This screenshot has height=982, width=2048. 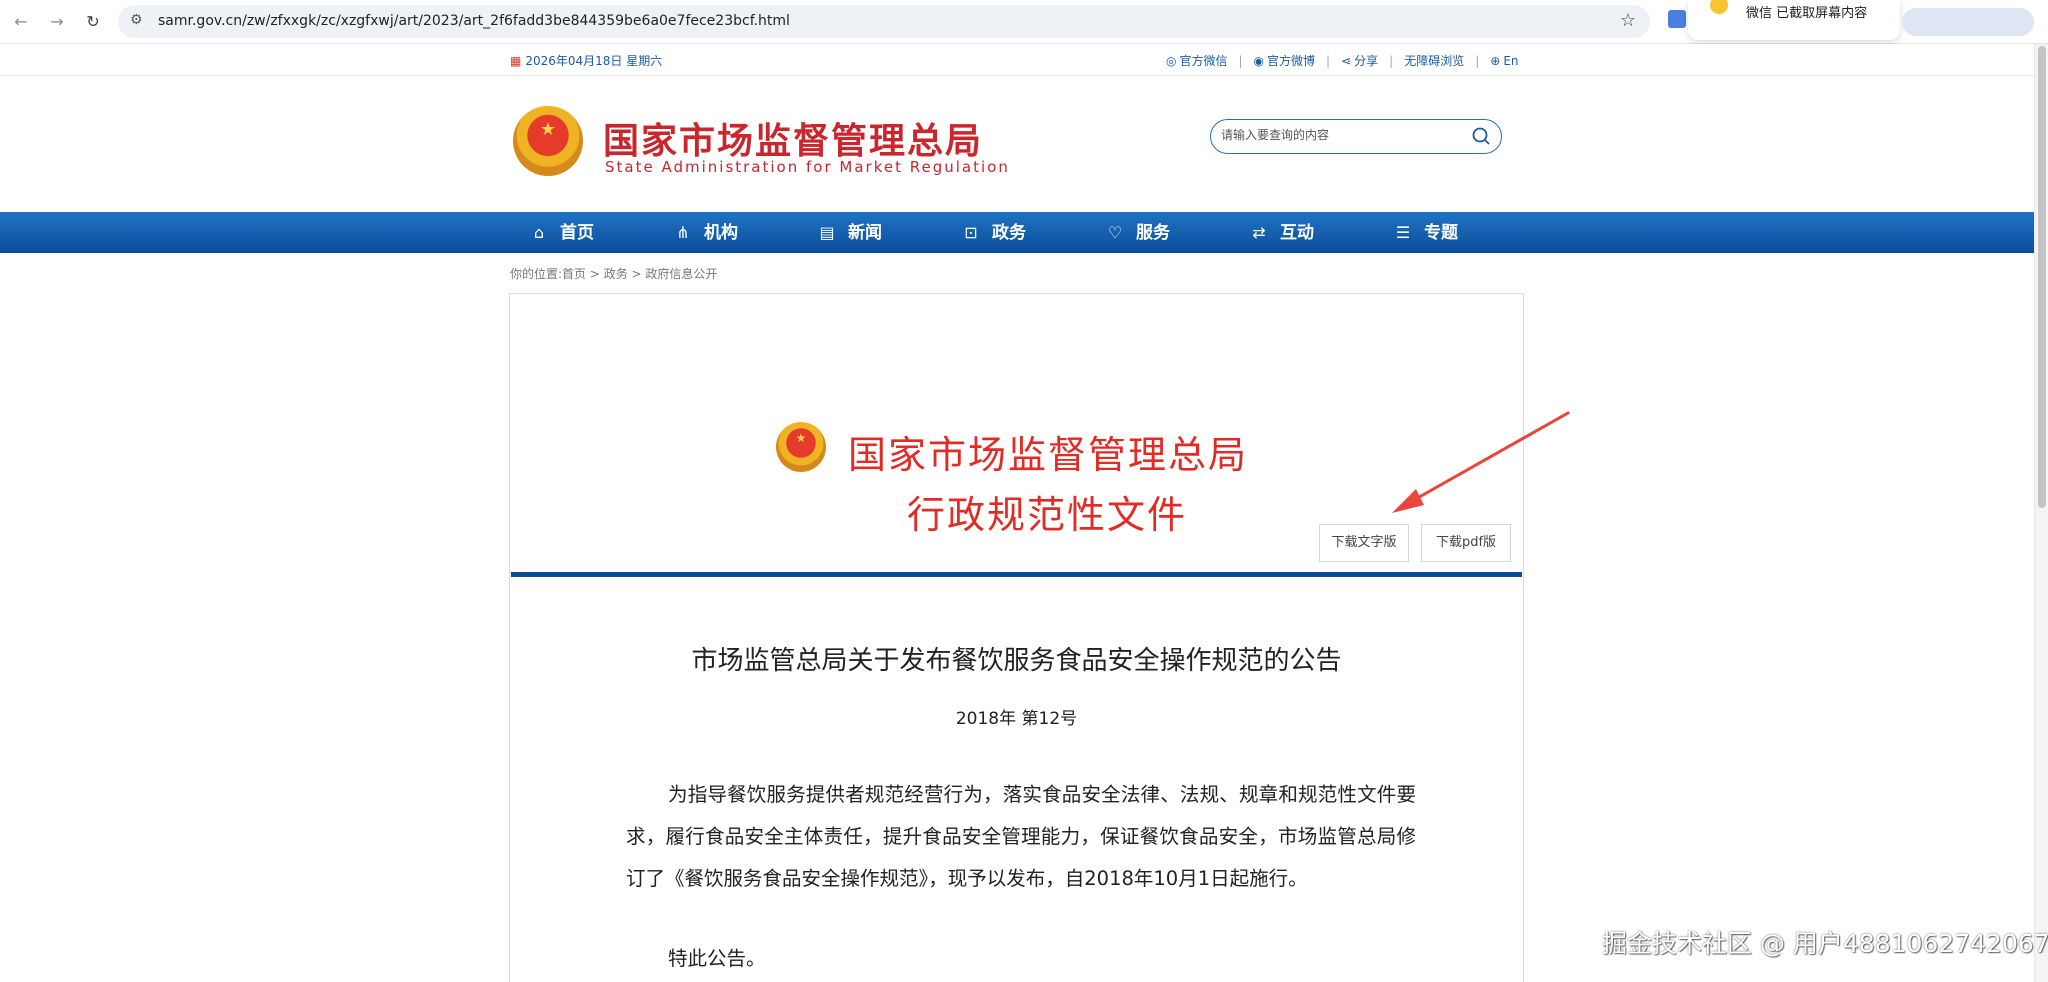 I want to click on document-title: 市场监管总局关于发布餐饮服务食品安全操作规范的公告, so click(x=1016, y=661).